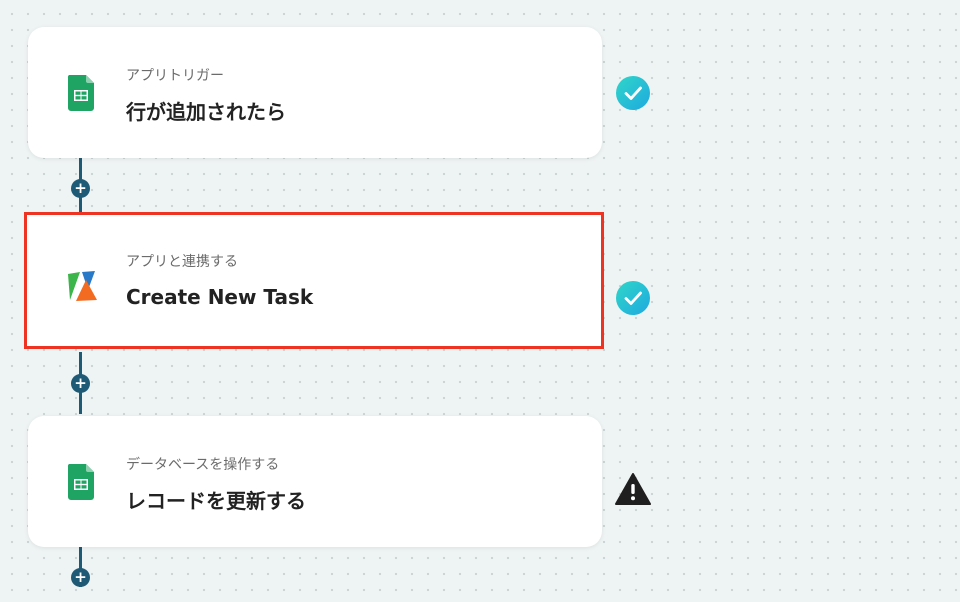 The width and height of the screenshot is (960, 602). What do you see at coordinates (175, 76) in the screenshot?
I see `step-type-label: アプリトリガー` at bounding box center [175, 76].